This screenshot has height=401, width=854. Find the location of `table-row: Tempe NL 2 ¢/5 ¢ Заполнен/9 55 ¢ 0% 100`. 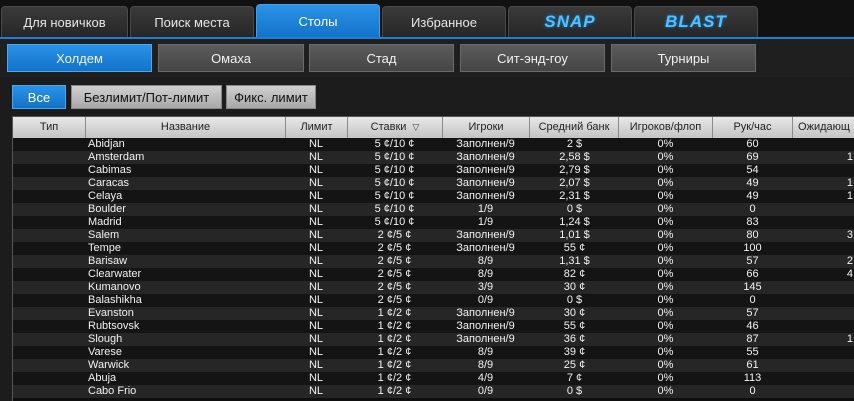

table-row: Tempe NL 2 ¢/5 ¢ Заполнен/9 55 ¢ 0% 100 is located at coordinates (433, 248).